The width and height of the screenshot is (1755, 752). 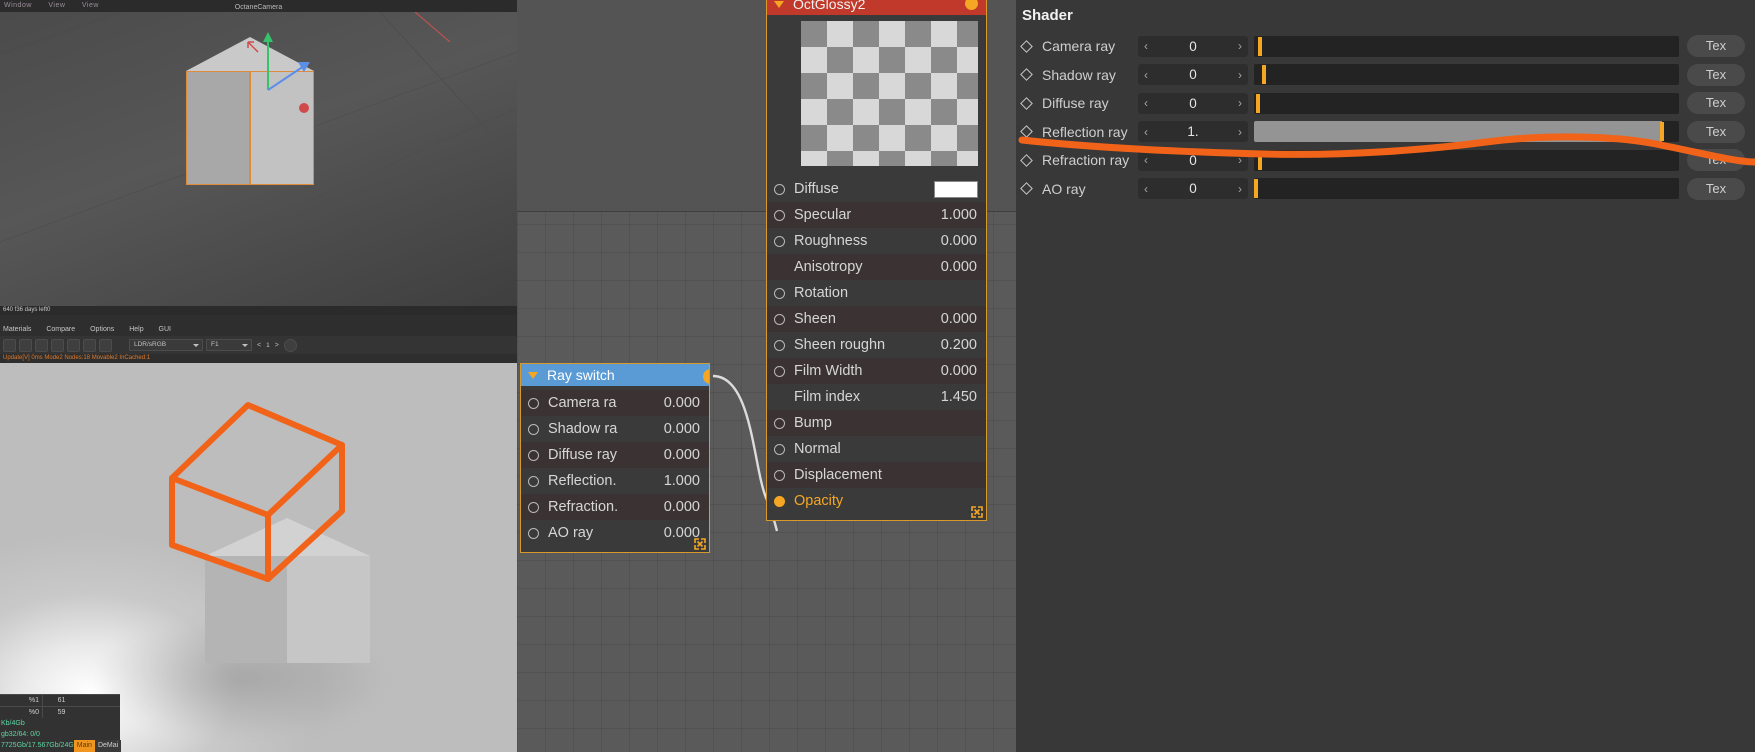 What do you see at coordinates (876, 449) in the screenshot?
I see `node-oct-glossy2-row: Normal` at bounding box center [876, 449].